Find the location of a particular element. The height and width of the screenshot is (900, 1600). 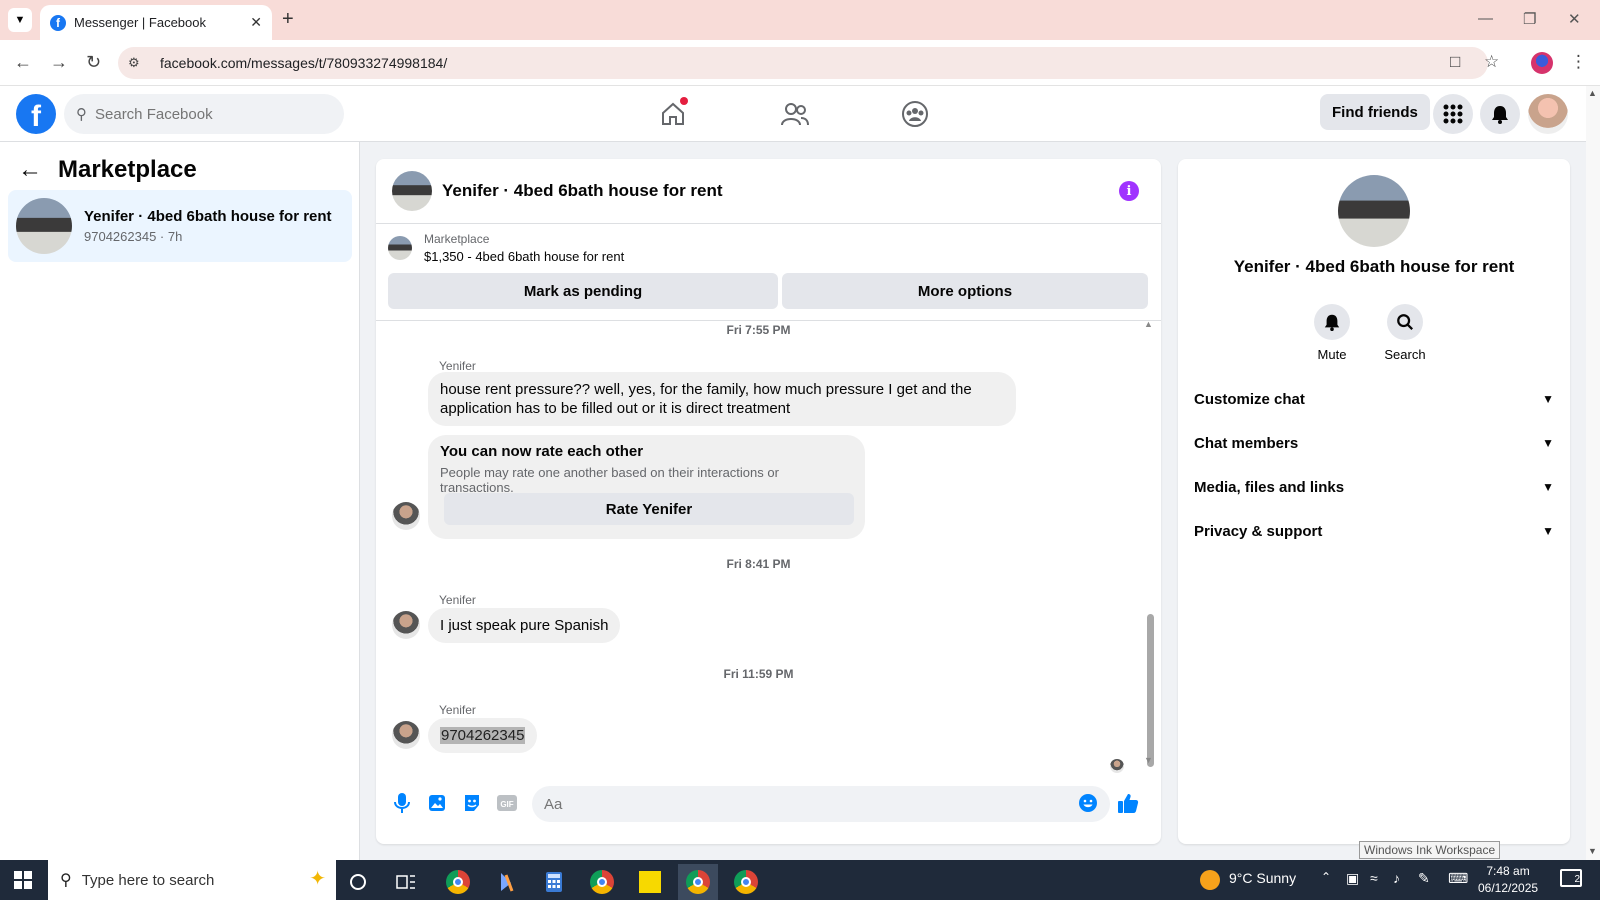

privacy-support-section: Privacy & support ▼ is located at coordinates (1374, 531).